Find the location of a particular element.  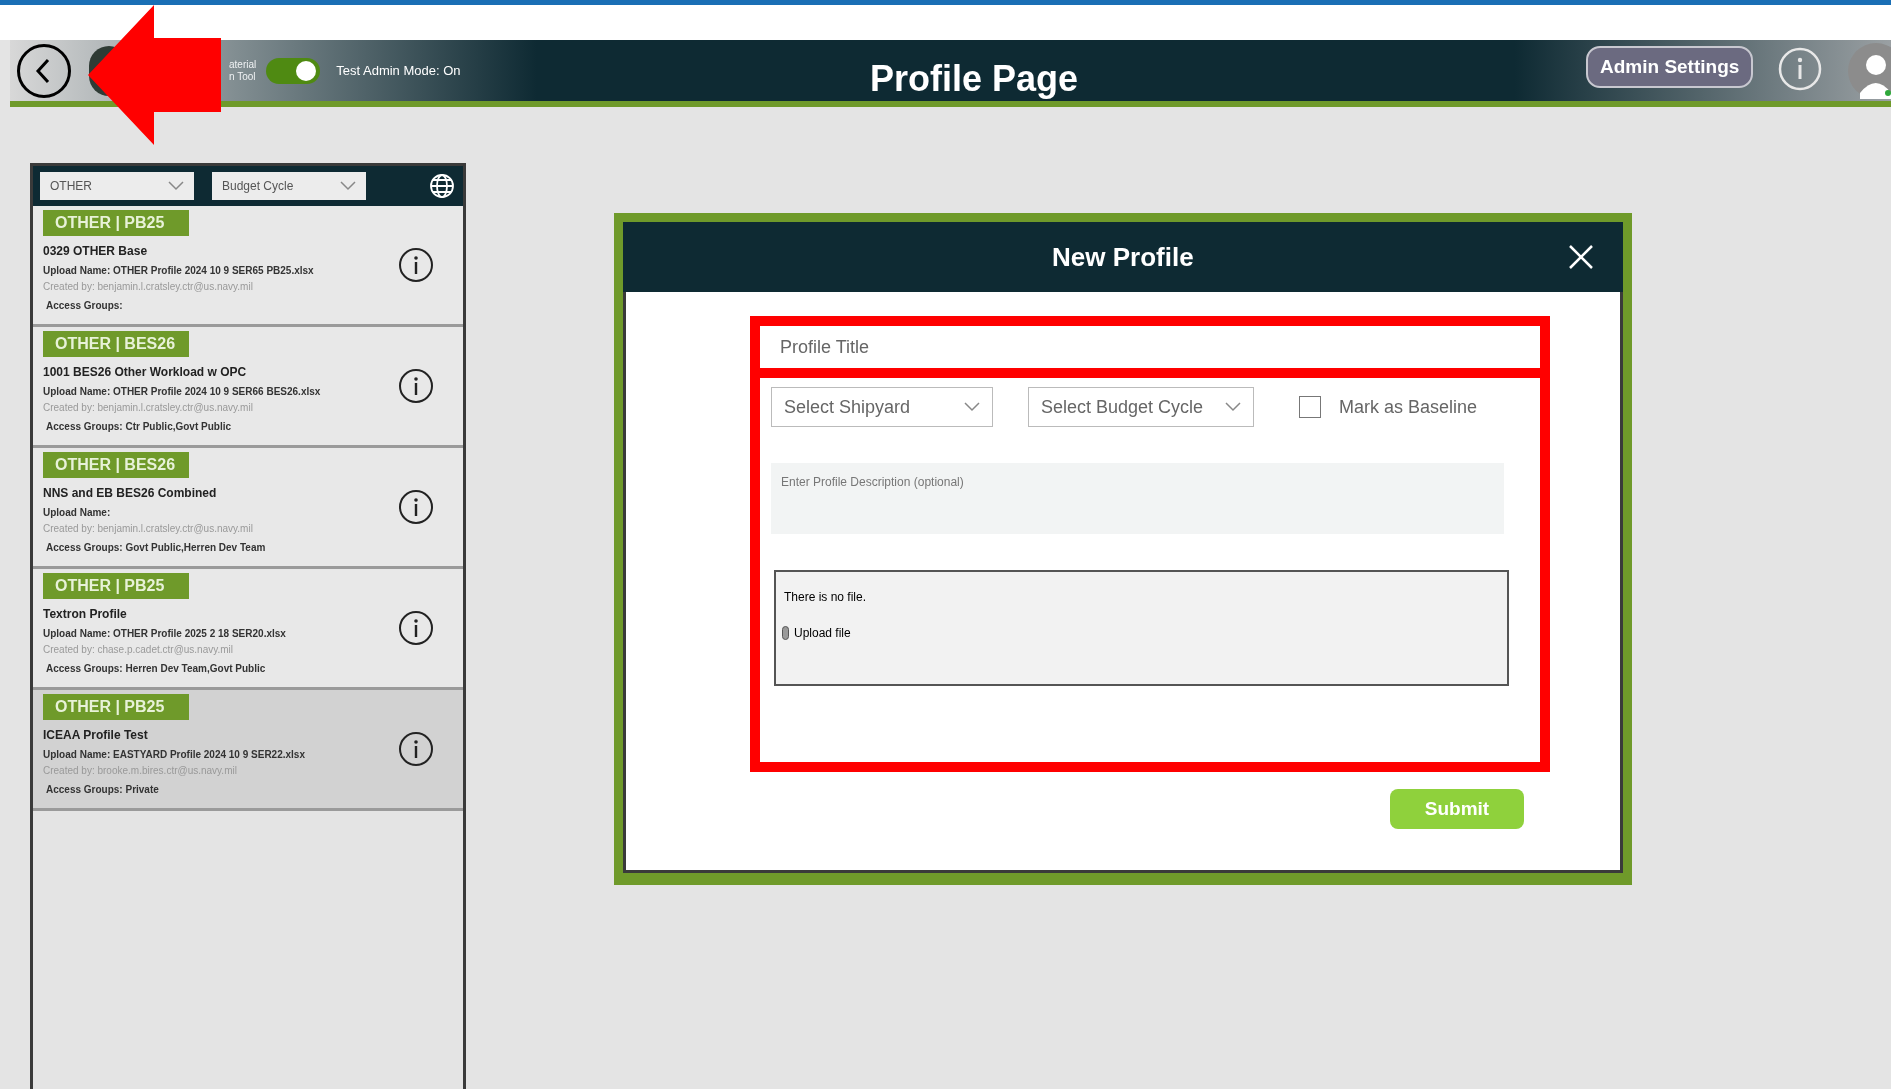

access-groups: Access Groups: Private is located at coordinates (102, 789).